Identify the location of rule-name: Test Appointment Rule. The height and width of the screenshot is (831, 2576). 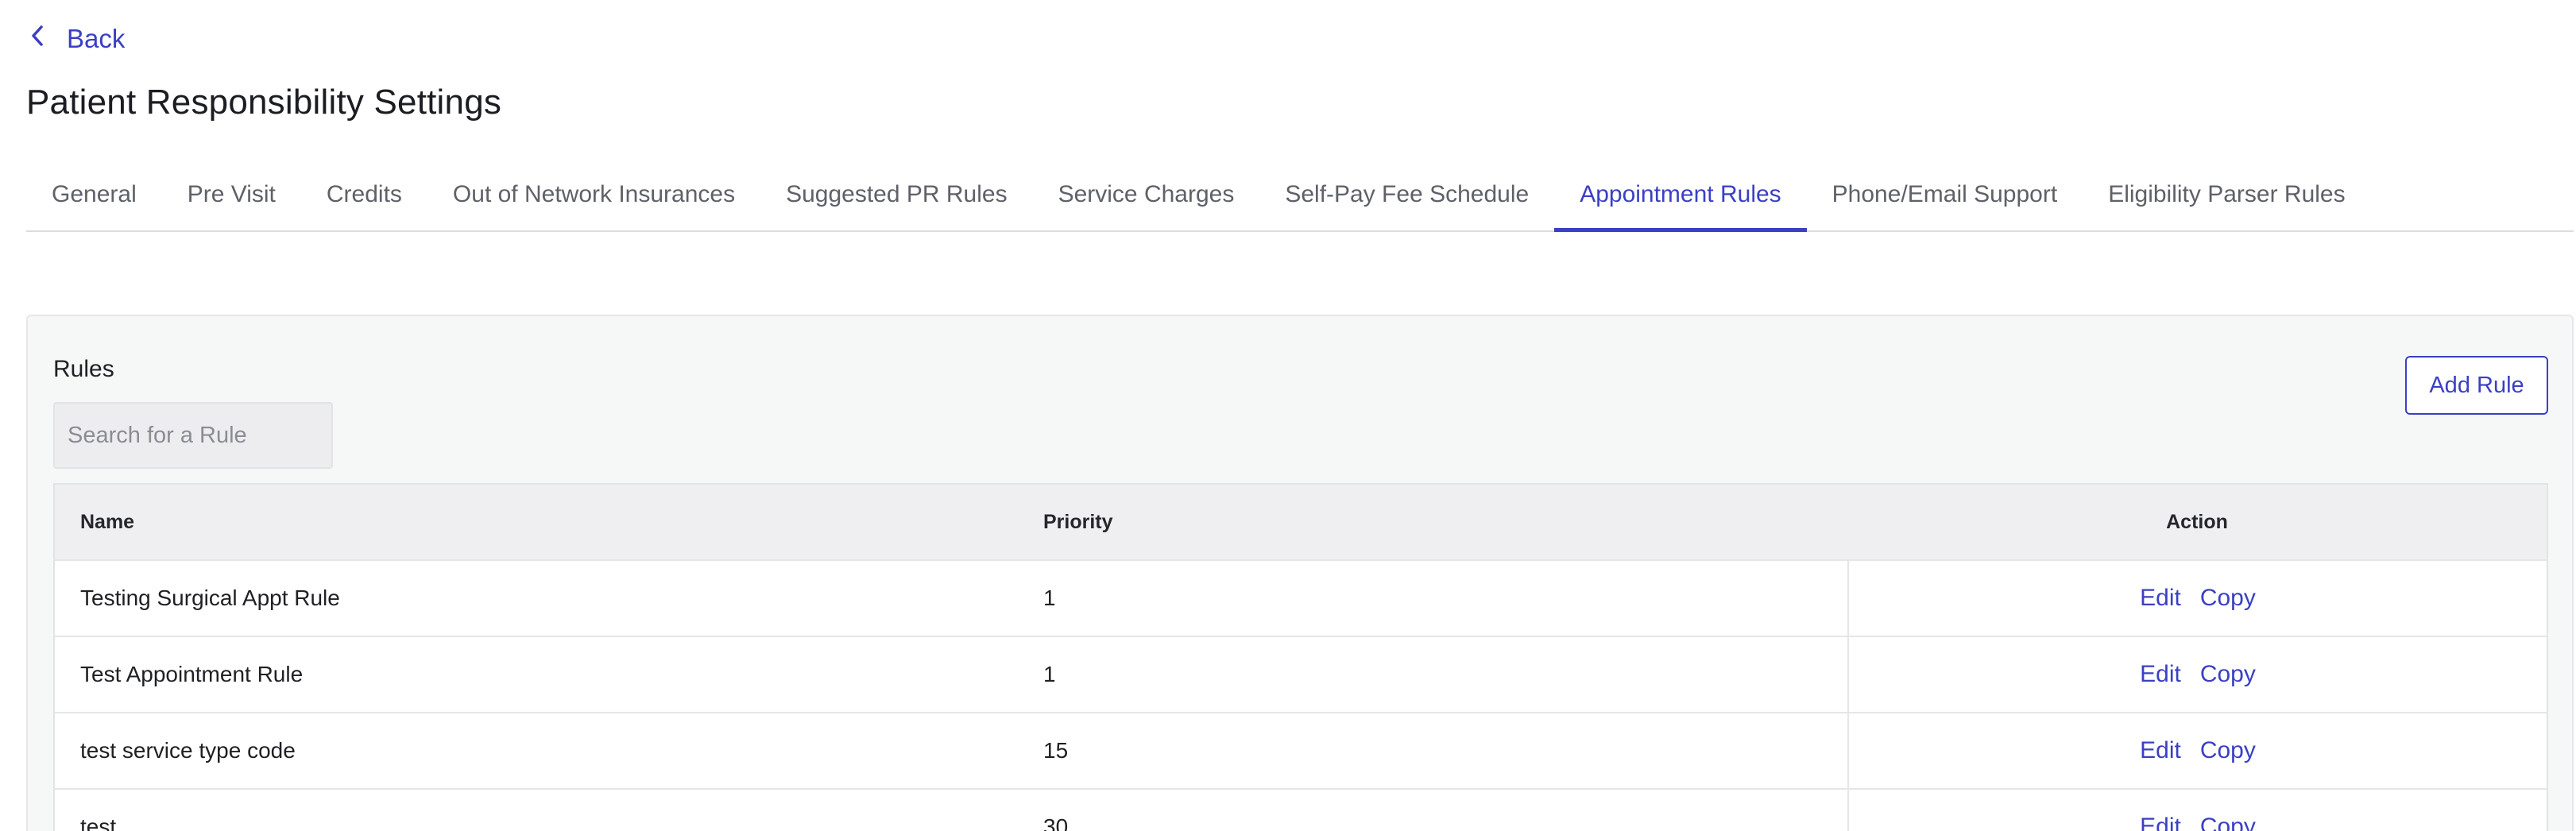
(192, 674).